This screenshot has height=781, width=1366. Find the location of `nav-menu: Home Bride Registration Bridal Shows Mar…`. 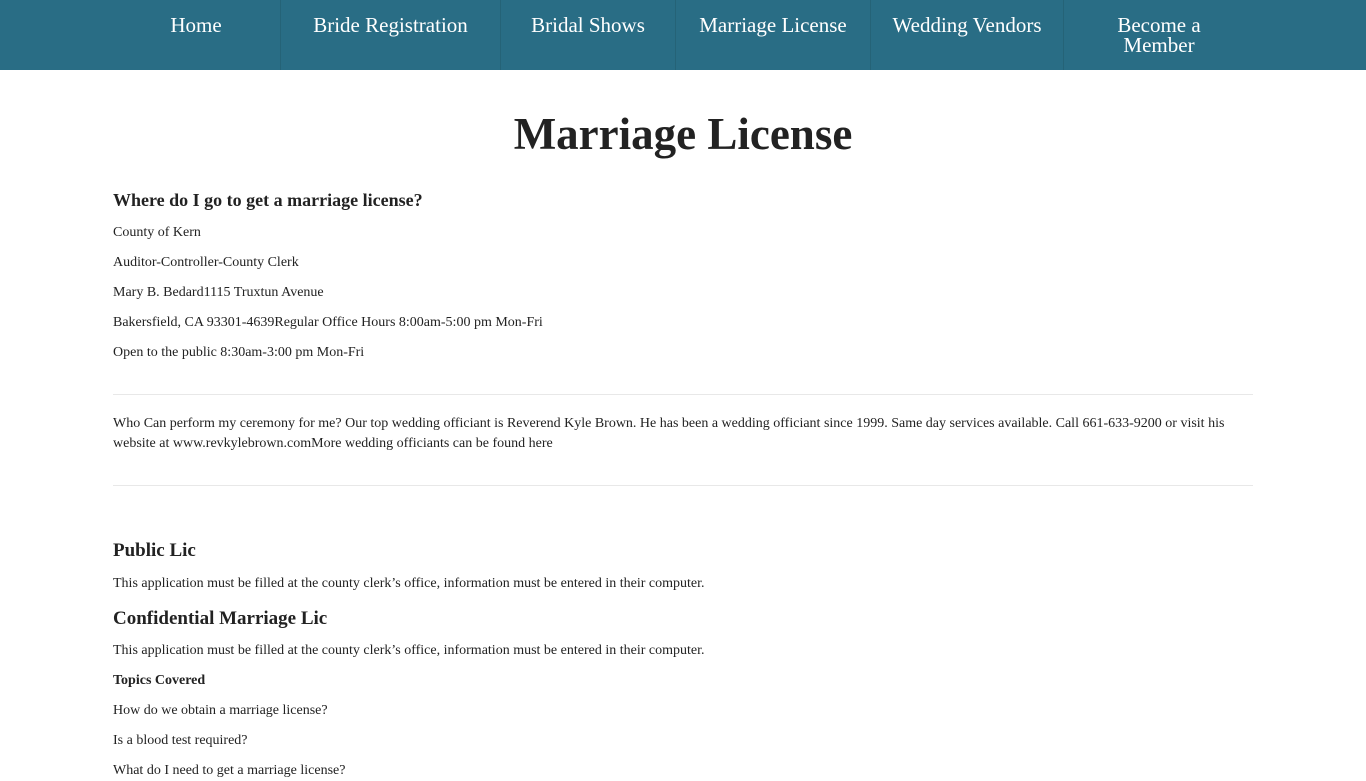

nav-menu: Home Bride Registration Bridal Shows Mar… is located at coordinates (683, 35).